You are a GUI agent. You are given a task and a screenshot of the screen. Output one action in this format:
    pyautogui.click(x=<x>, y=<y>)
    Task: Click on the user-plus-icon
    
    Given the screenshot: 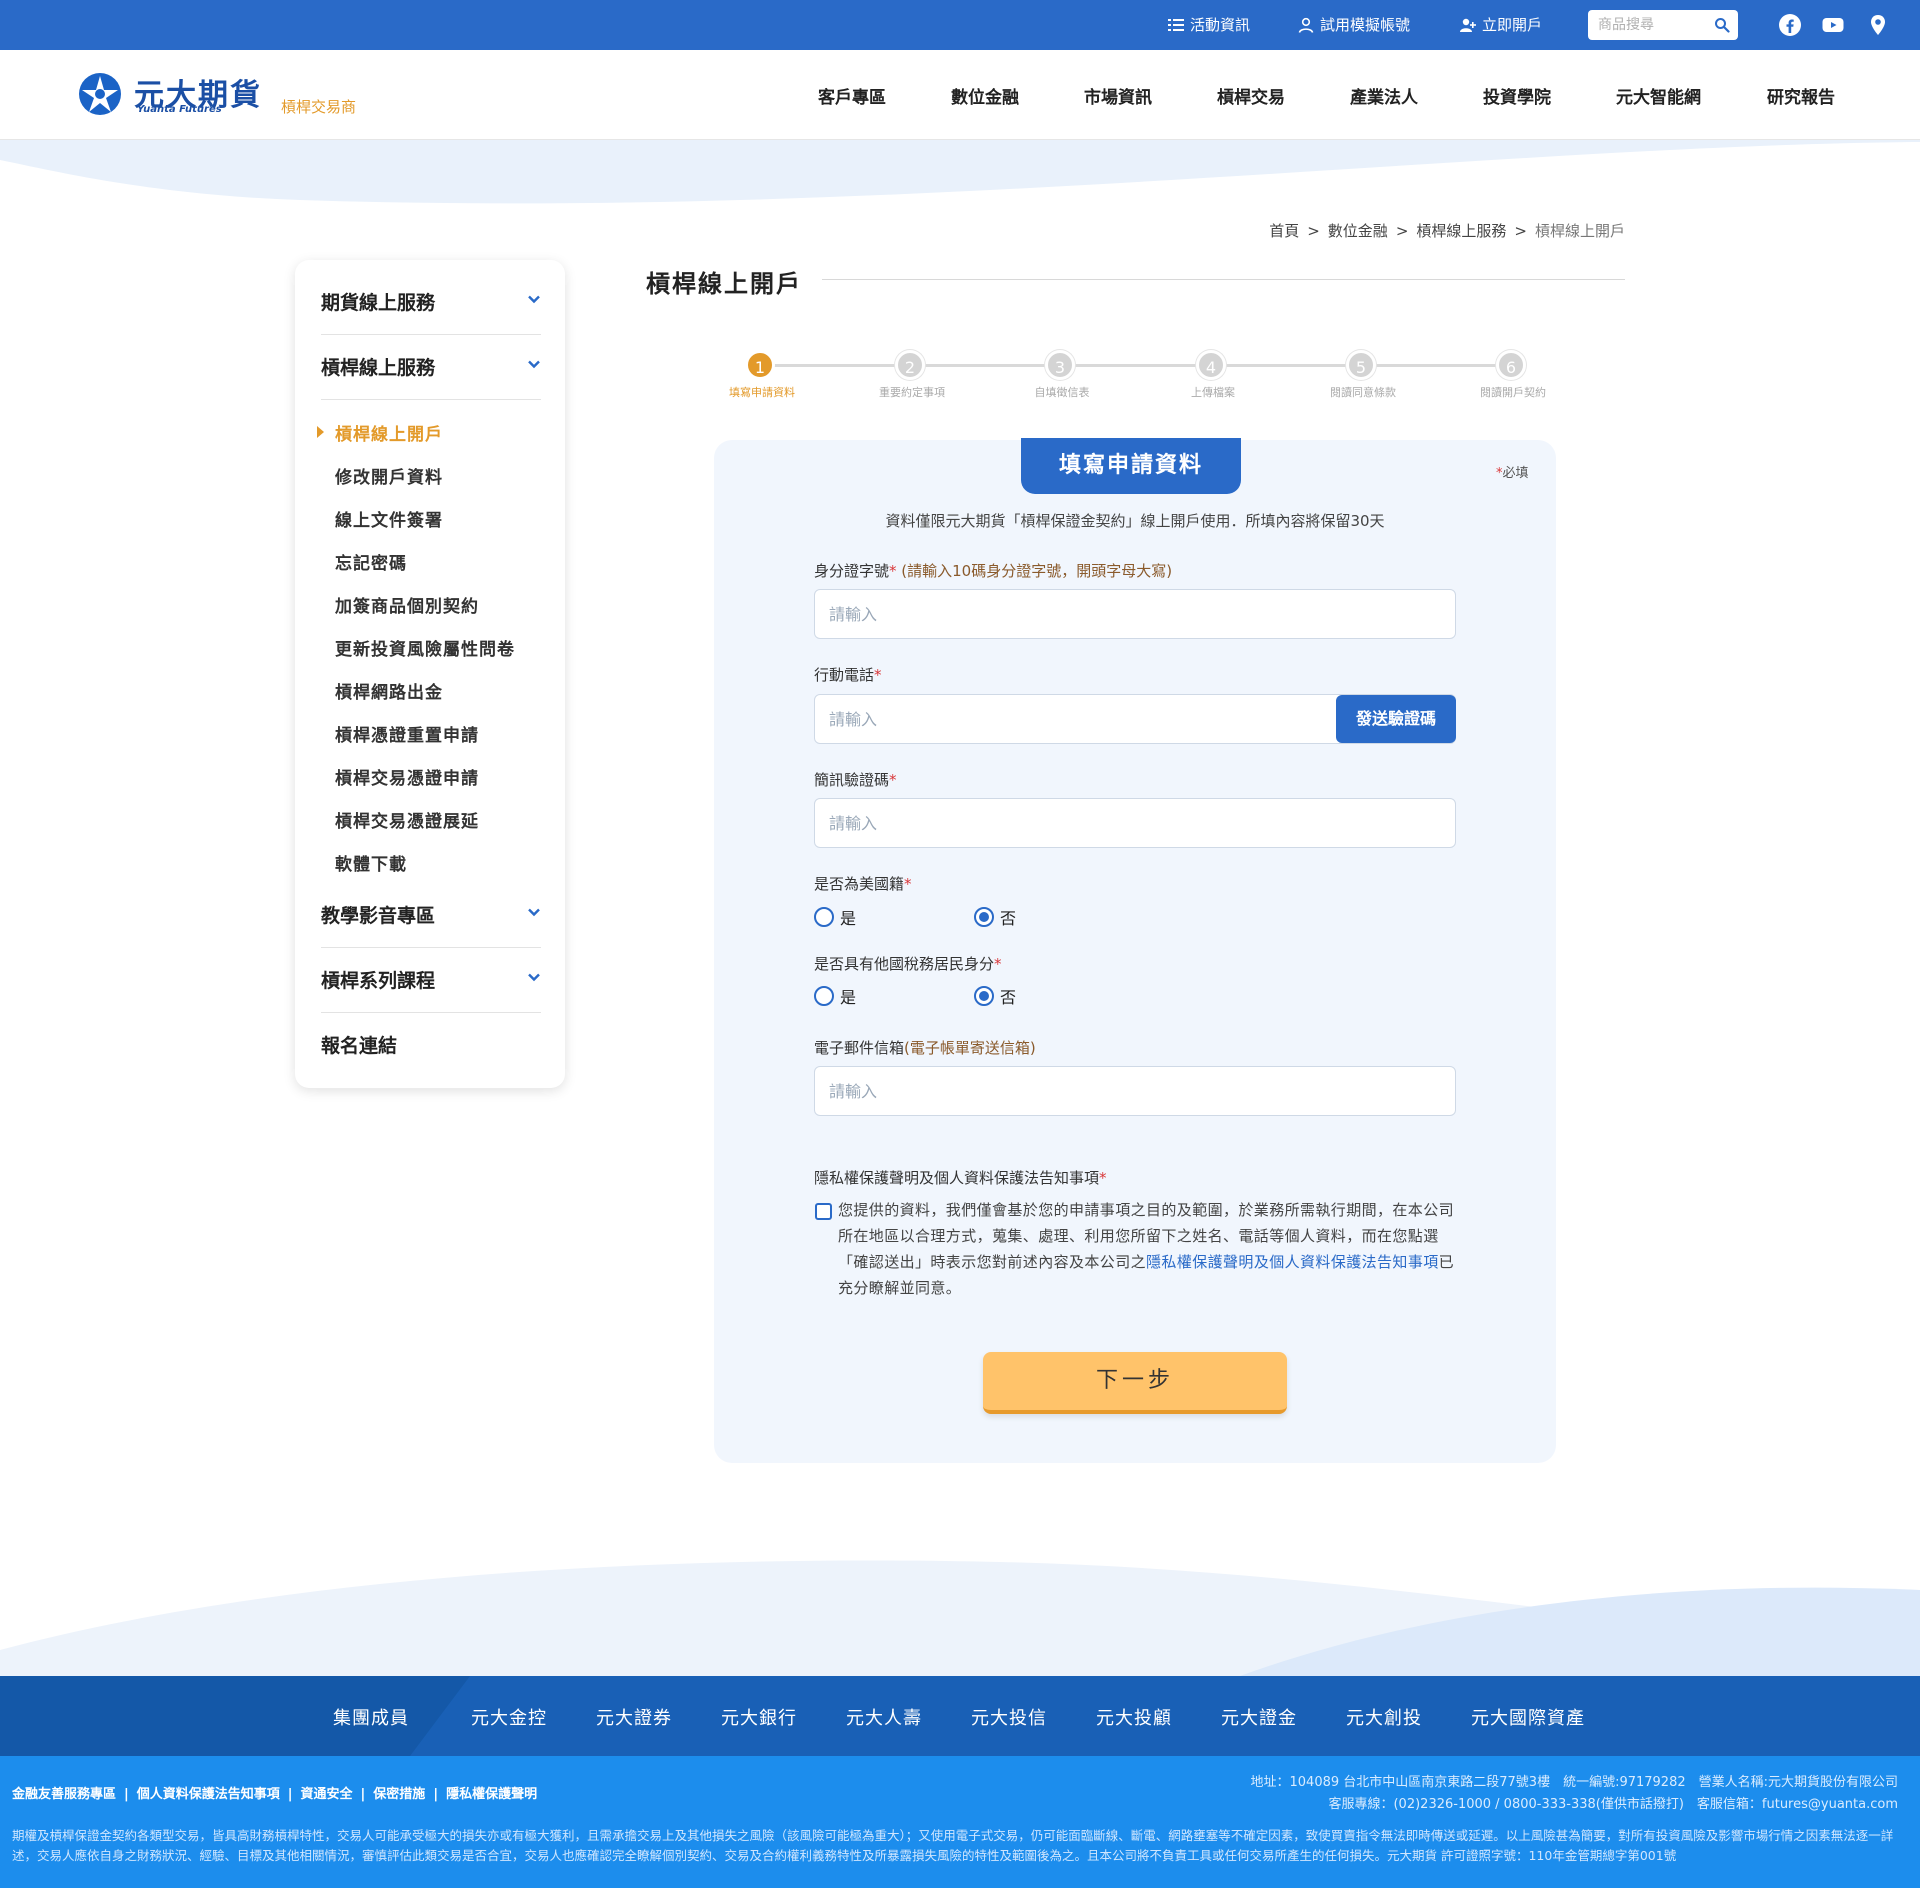 What is the action you would take?
    pyautogui.click(x=1468, y=25)
    